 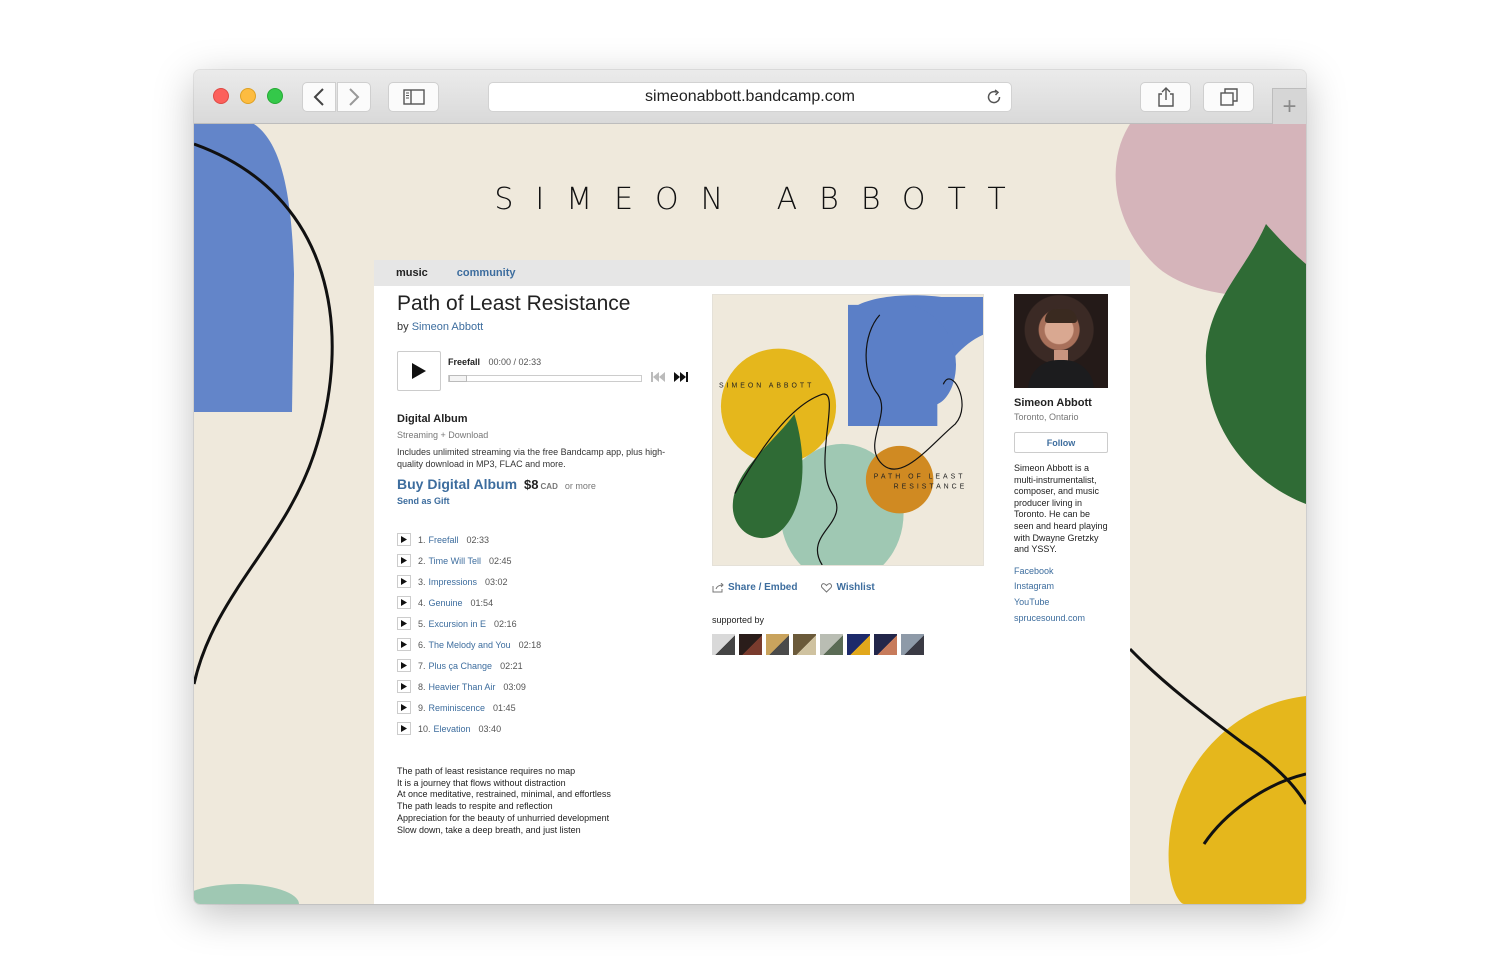 What do you see at coordinates (1061, 589) in the screenshot?
I see `artist-external-link: Instagram` at bounding box center [1061, 589].